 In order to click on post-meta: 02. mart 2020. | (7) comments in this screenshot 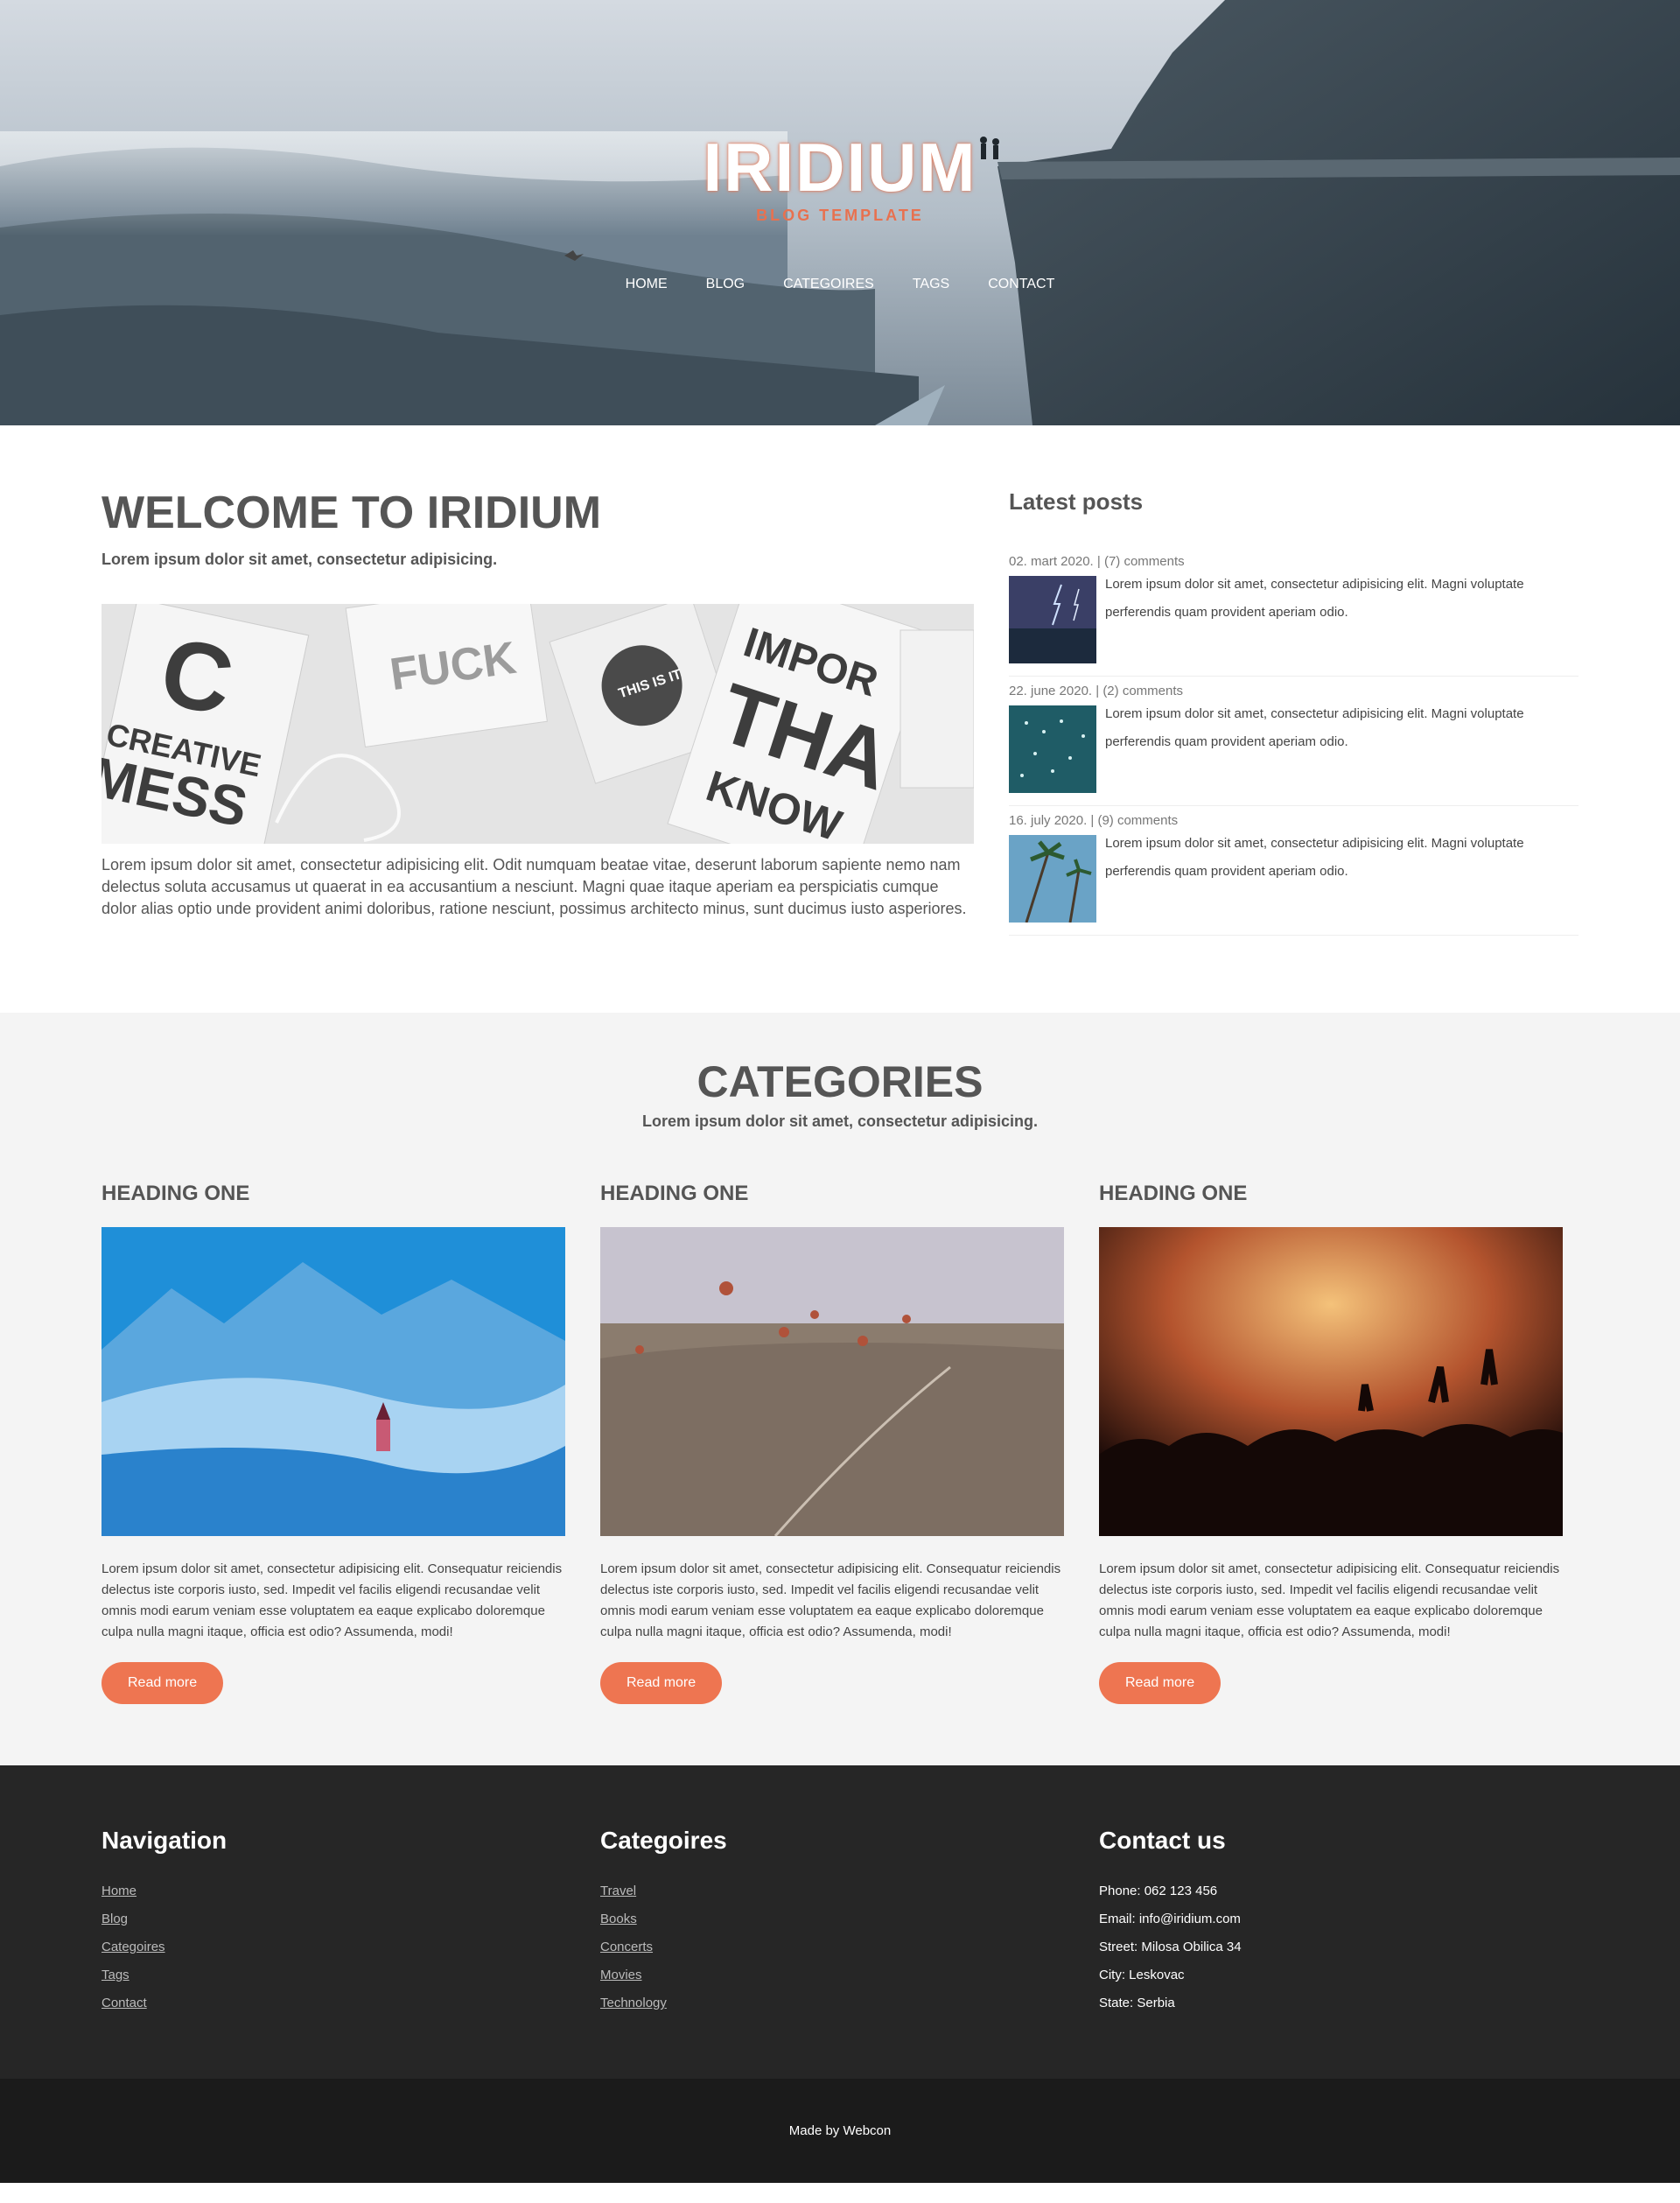, I will do `click(1097, 561)`.